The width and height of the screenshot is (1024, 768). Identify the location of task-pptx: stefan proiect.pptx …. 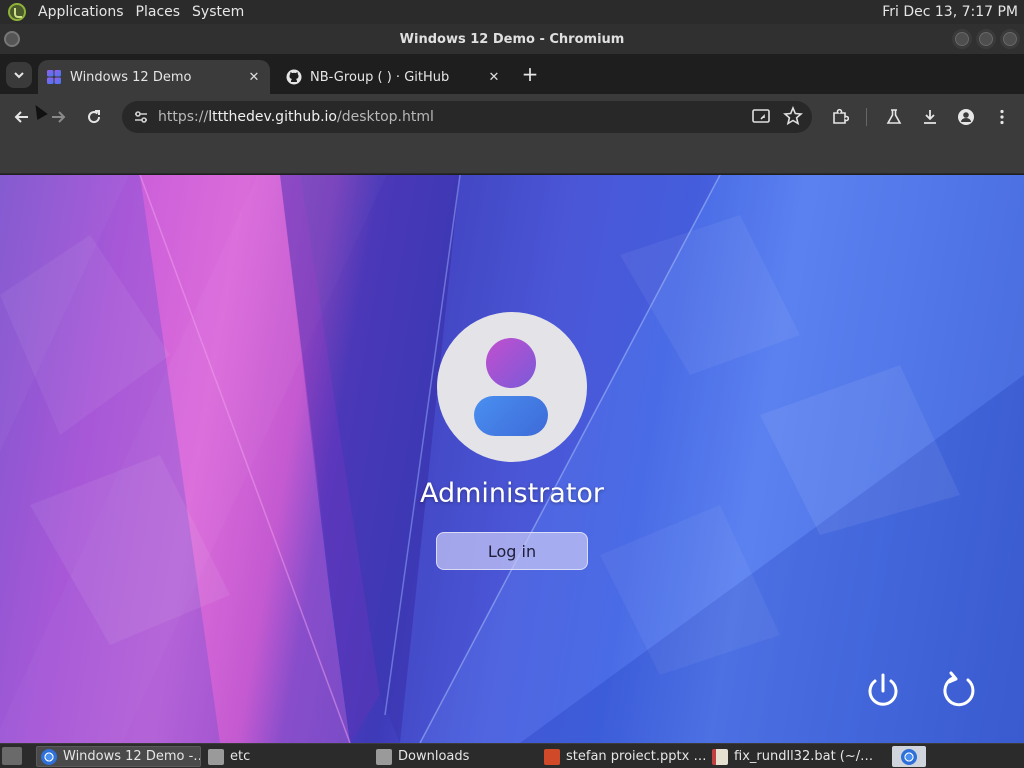
(622, 756).